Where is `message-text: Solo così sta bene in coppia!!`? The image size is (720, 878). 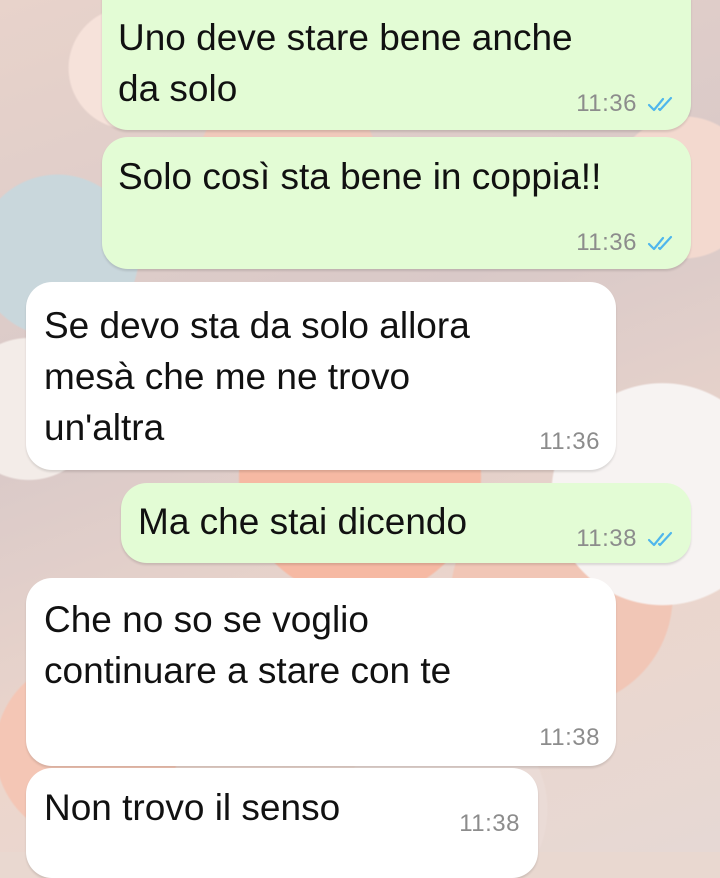
message-text: Solo così sta bene in coppia!! is located at coordinates (360, 176).